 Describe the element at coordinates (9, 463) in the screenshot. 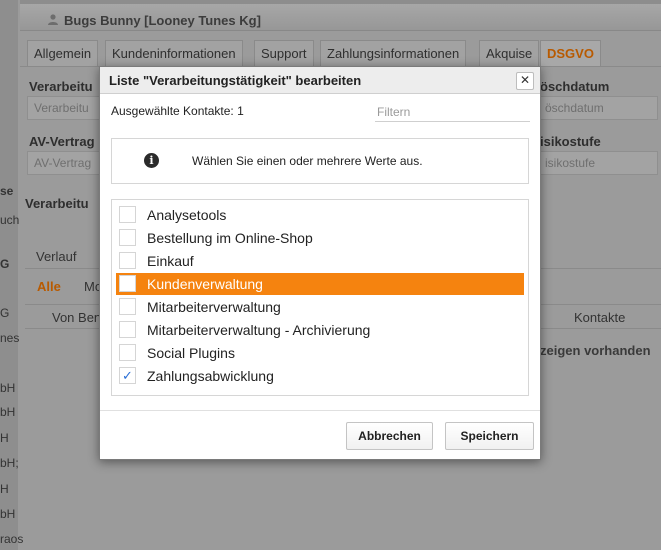

I see `left-edge-text: bH;` at that location.